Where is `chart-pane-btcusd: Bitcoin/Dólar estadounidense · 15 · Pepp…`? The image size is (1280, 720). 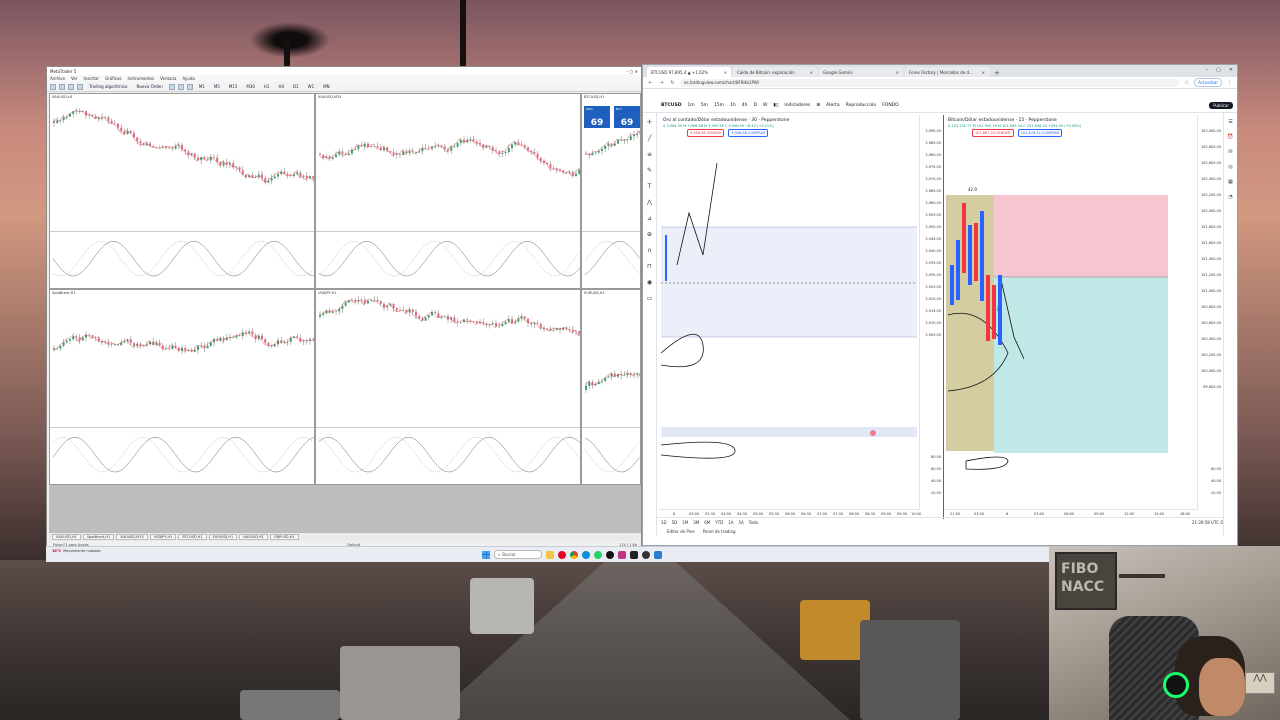 chart-pane-btcusd: Bitcoin/Dólar estadounidense · 15 · Pepp… is located at coordinates (1083, 317).